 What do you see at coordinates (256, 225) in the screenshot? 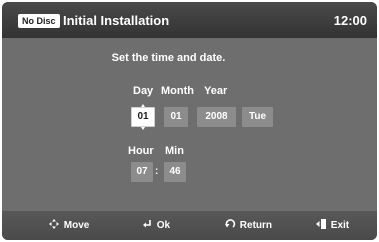
I see `return-label: Return` at bounding box center [256, 225].